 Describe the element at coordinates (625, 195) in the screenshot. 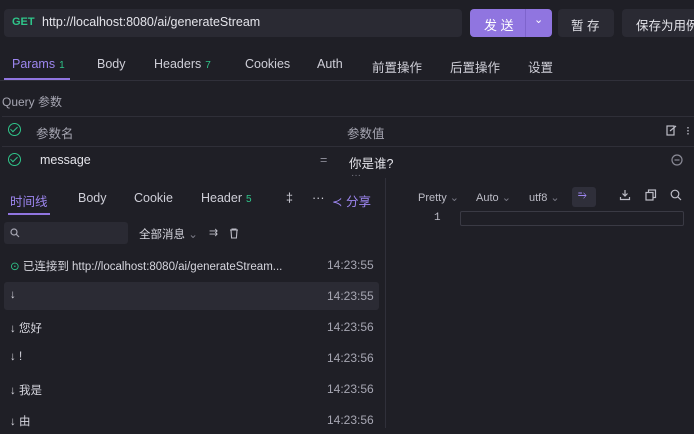

I see `download-icon` at that location.